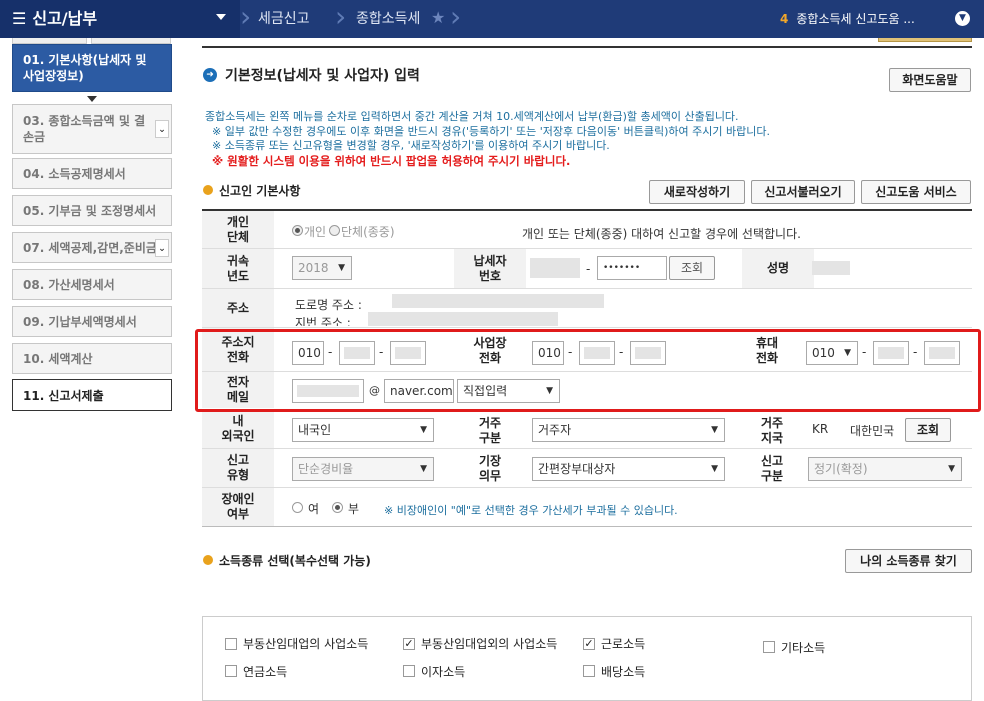 This screenshot has width=984, height=701. I want to click on notice-count: 4, so click(784, 19).